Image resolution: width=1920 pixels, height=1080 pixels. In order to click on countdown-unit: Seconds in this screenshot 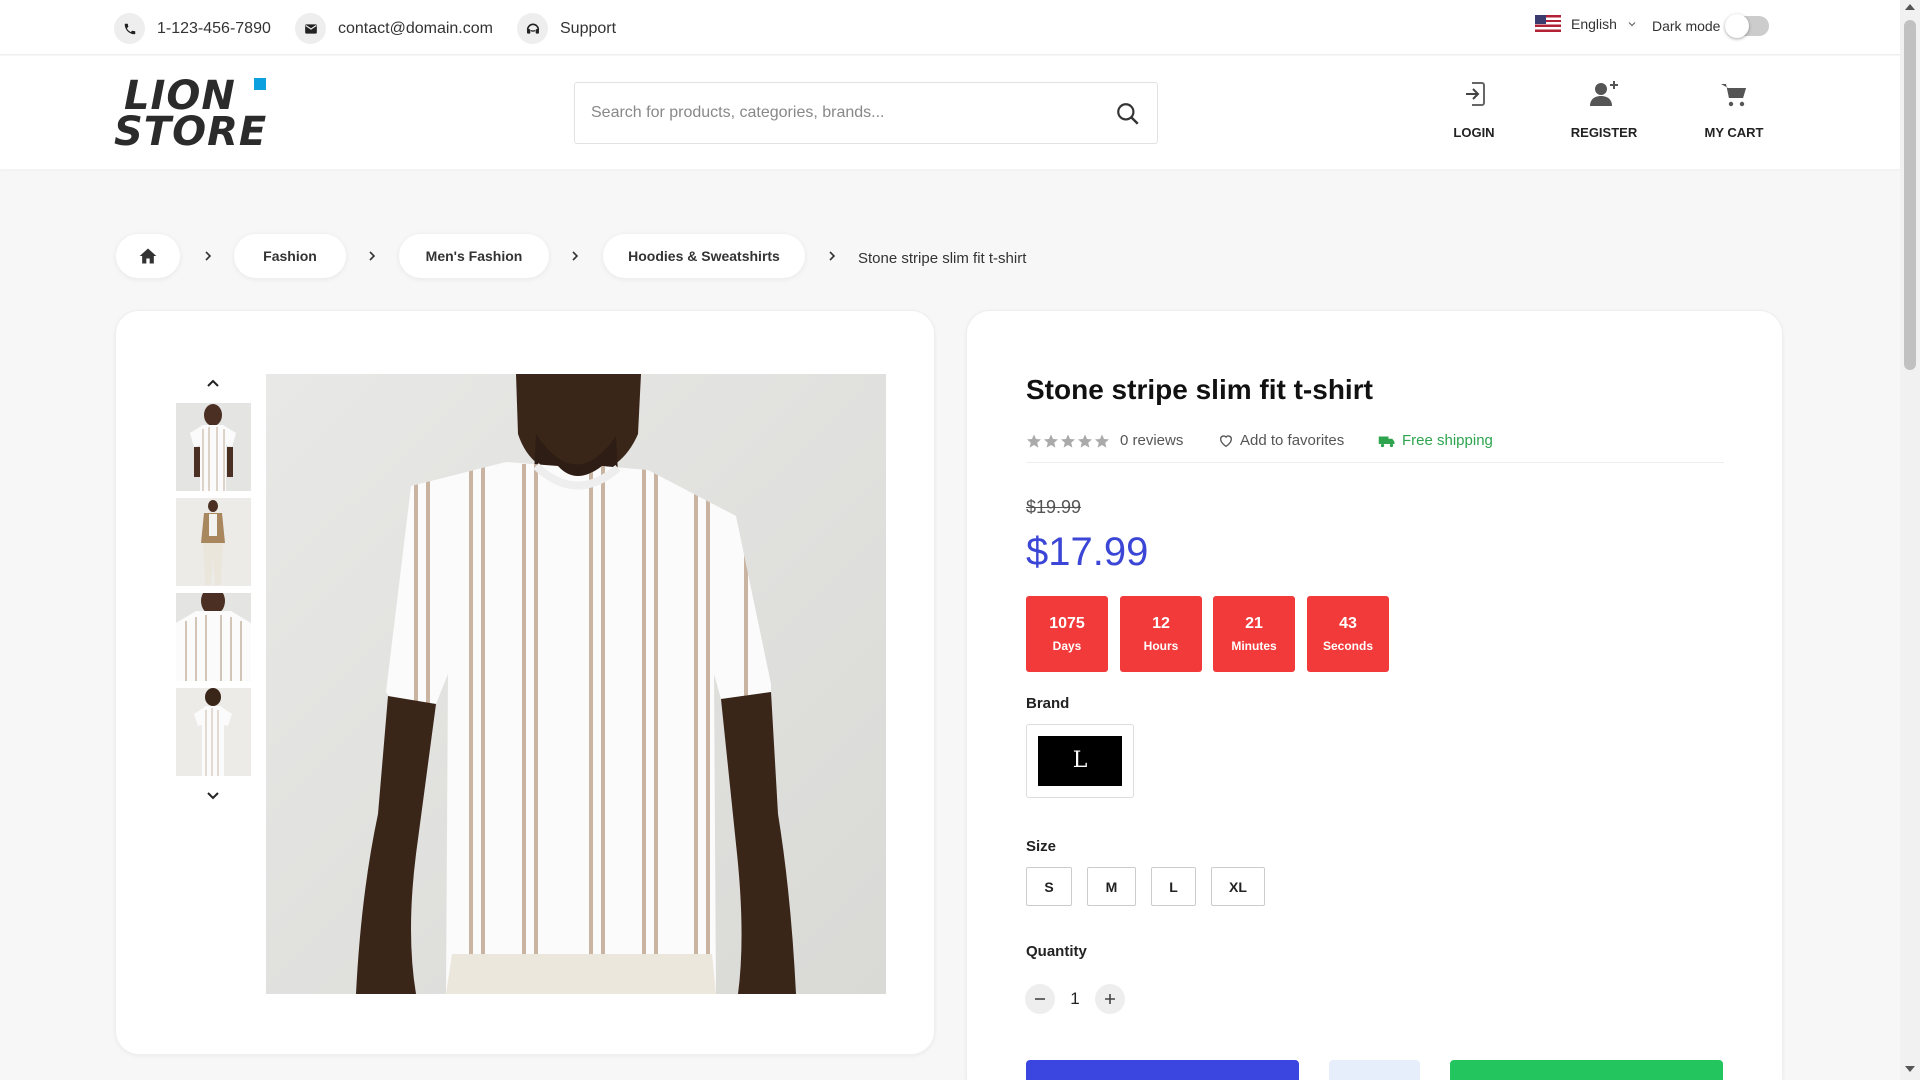, I will do `click(1347, 646)`.